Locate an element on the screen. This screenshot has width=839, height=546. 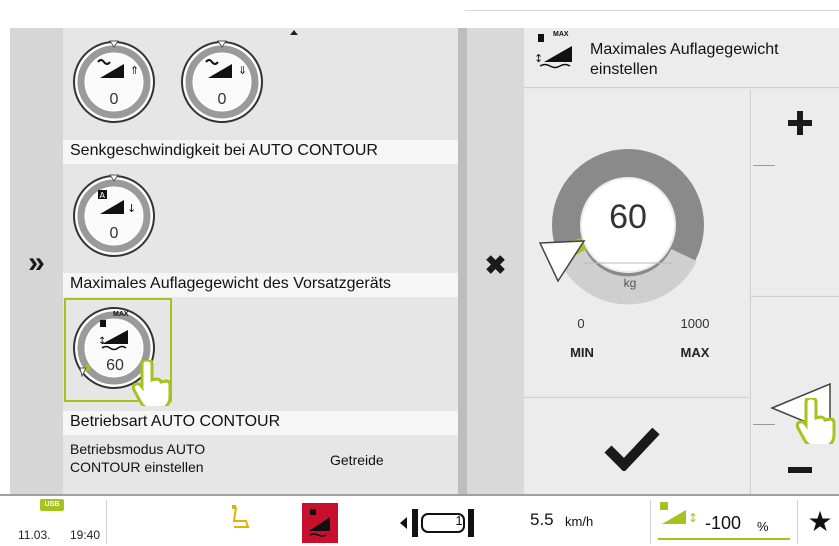
gauge-value: 60 is located at coordinates (628, 217).